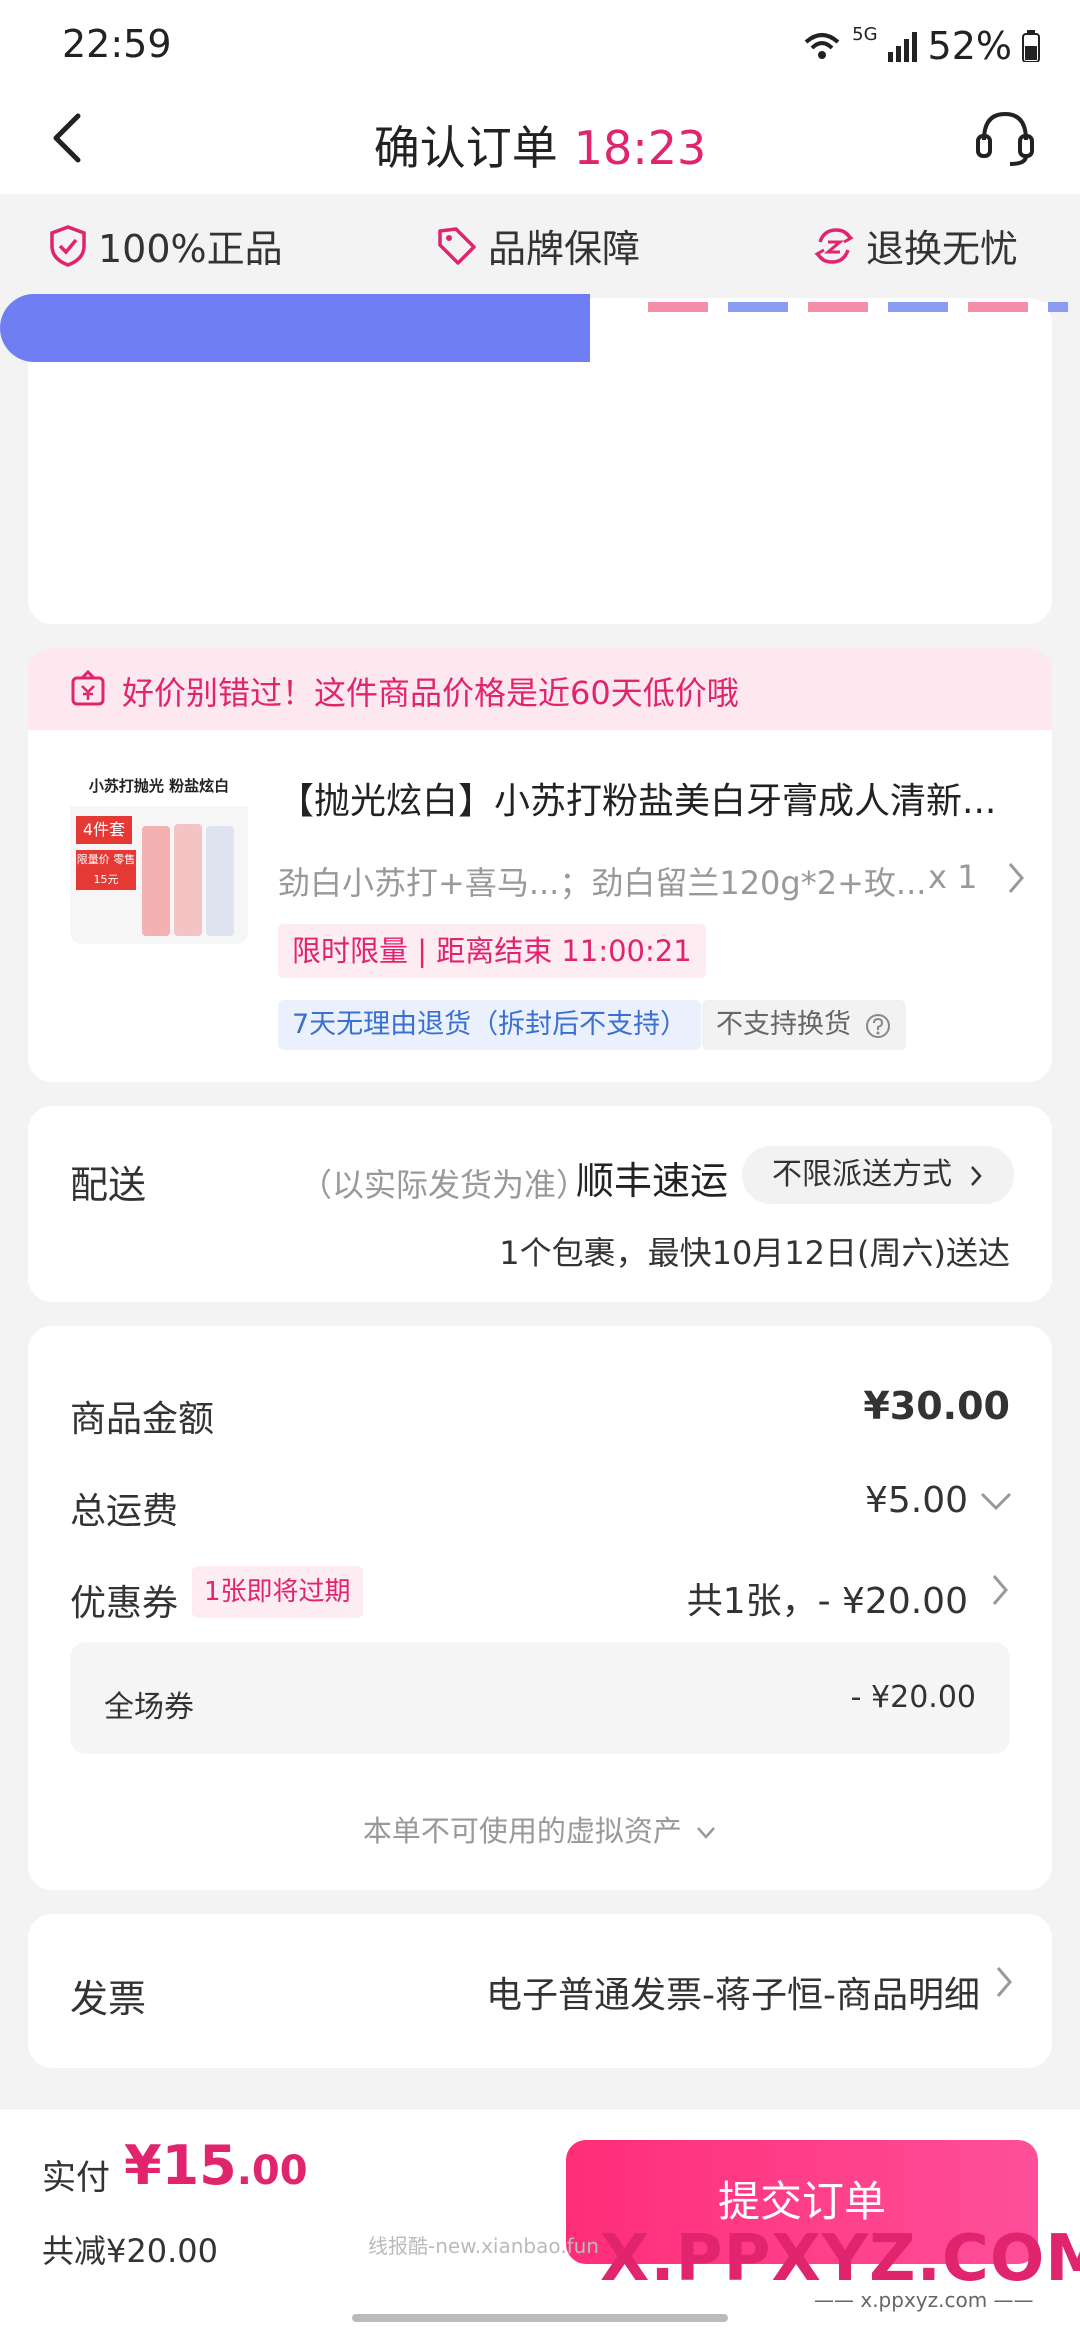 This screenshot has width=1080, height=2341. Describe the element at coordinates (953, 877) in the screenshot. I see `product-quantity: x 1` at that location.